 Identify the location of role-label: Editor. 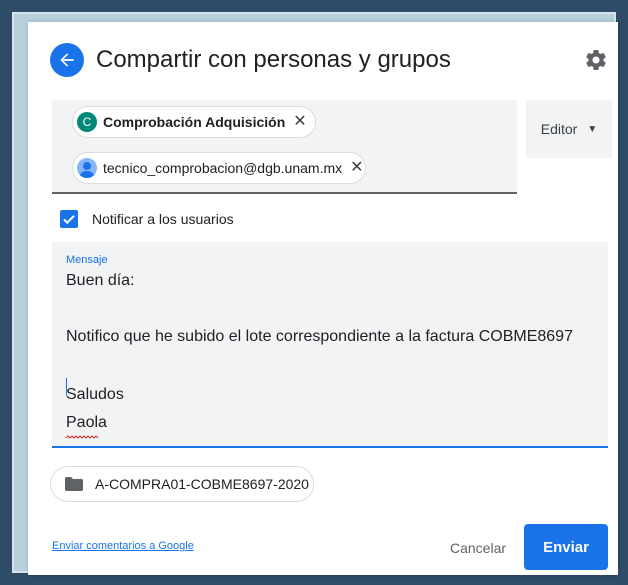
(559, 129).